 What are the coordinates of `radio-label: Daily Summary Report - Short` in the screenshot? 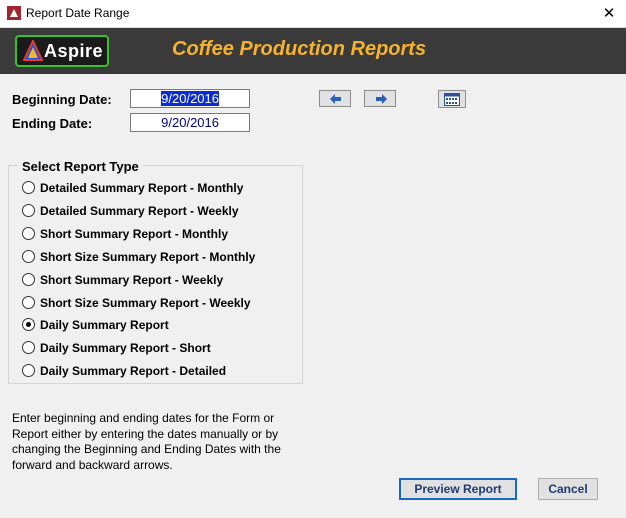 It's located at (125, 348).